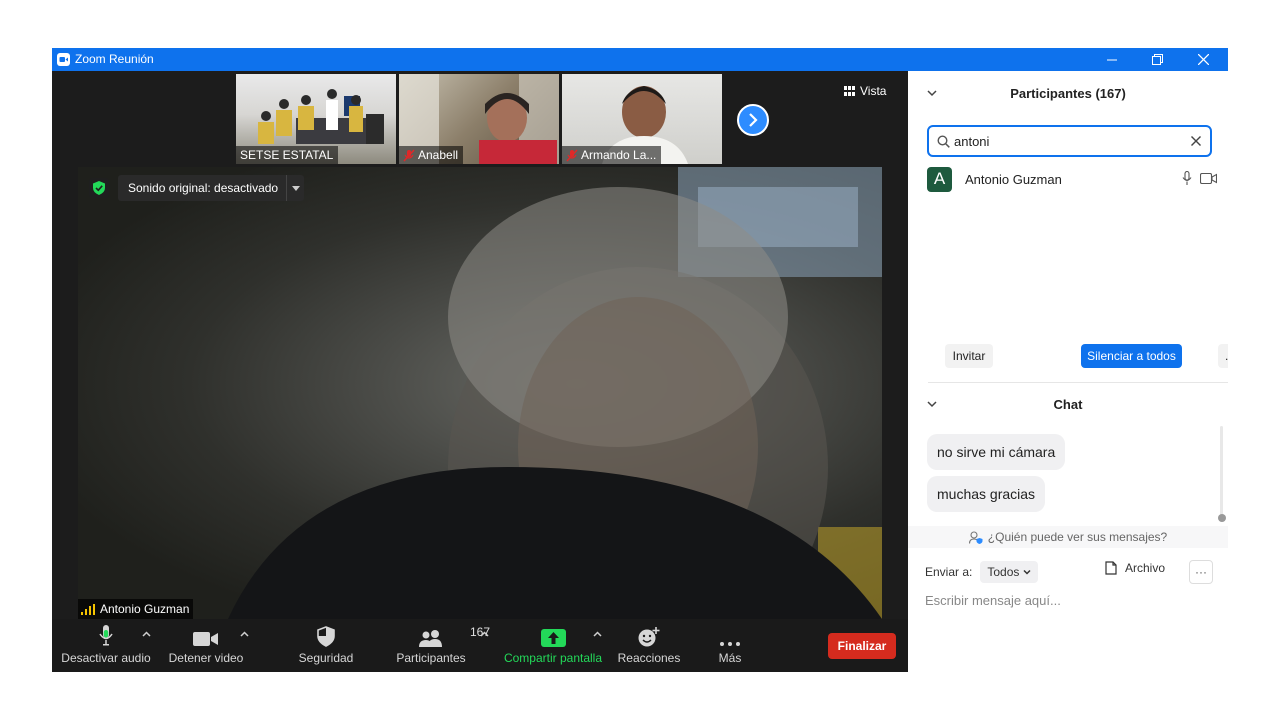 The image size is (1280, 720). What do you see at coordinates (969, 356) in the screenshot?
I see `invite-button: Invitar` at bounding box center [969, 356].